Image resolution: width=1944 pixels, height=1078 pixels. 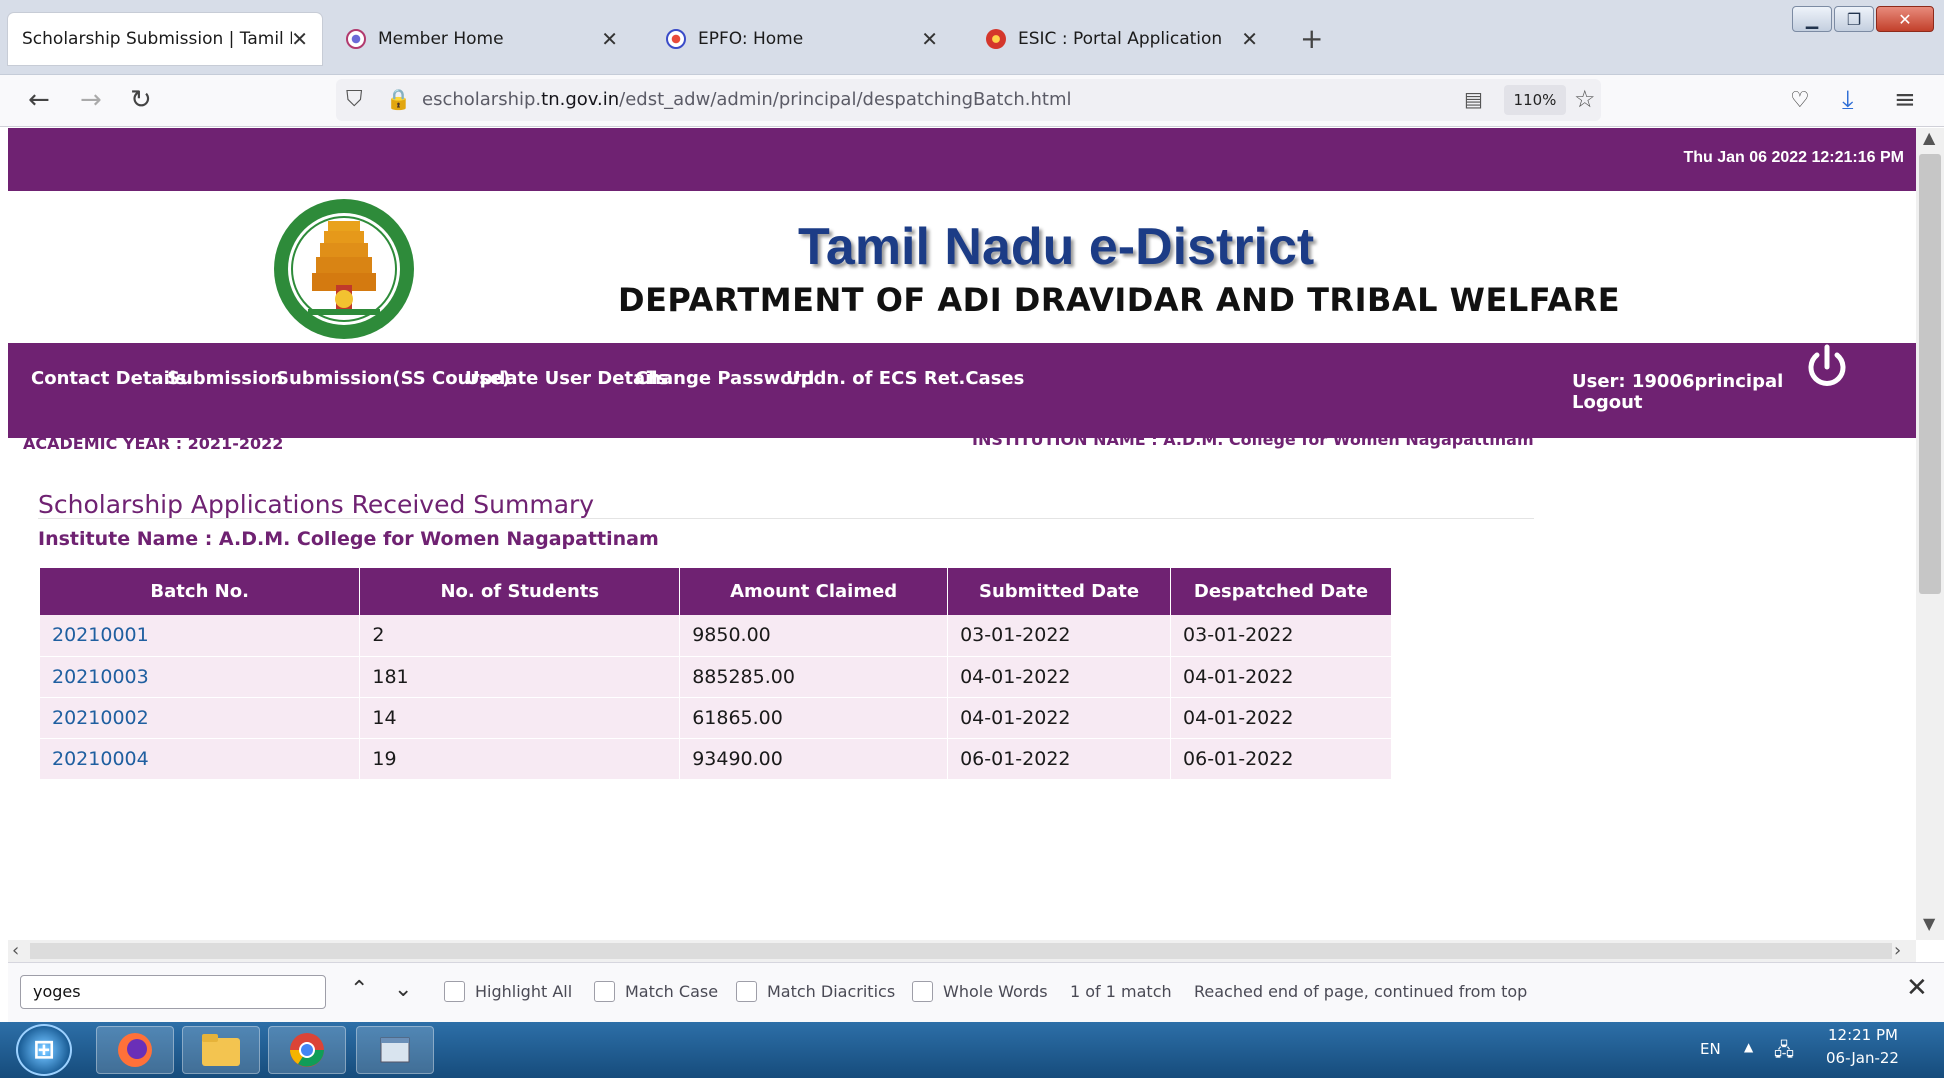 What do you see at coordinates (802, 39) in the screenshot?
I see `tab-epfo: EPFO: Home ✕` at bounding box center [802, 39].